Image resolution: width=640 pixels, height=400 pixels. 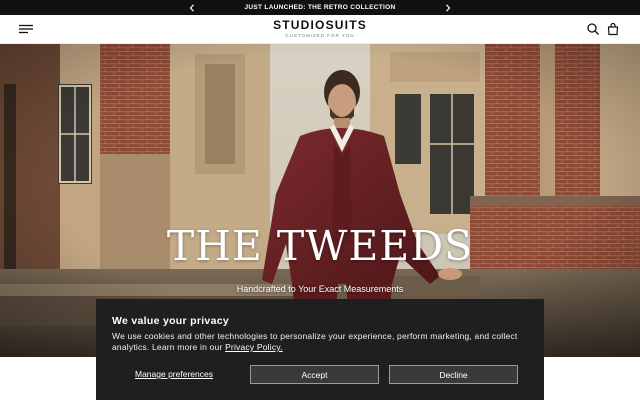 What do you see at coordinates (453, 374) in the screenshot?
I see `decline-button: Decline` at bounding box center [453, 374].